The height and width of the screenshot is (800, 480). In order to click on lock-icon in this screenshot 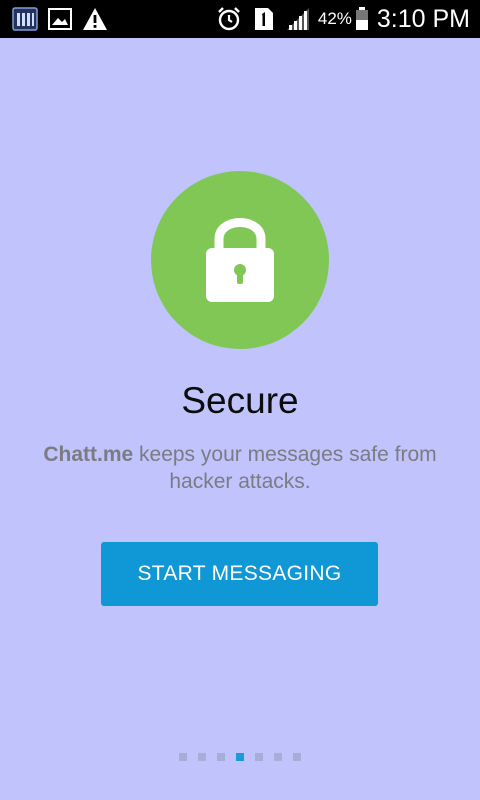, I will do `click(240, 260)`.